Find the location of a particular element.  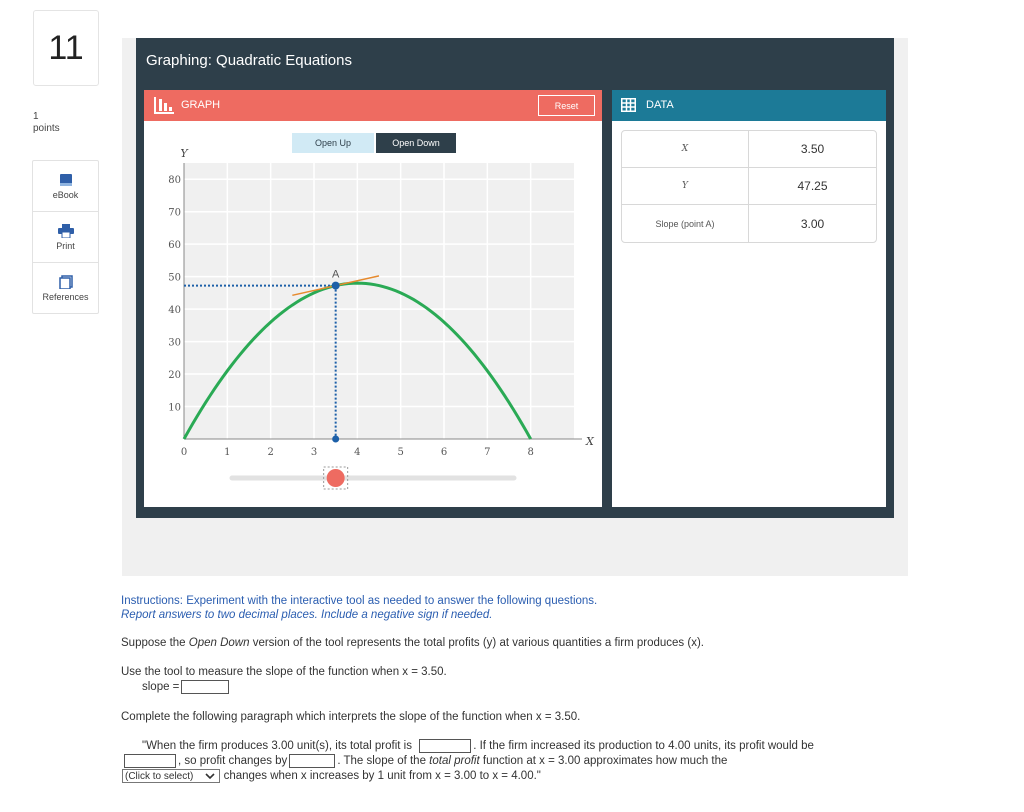

new-profit-input is located at coordinates (150, 761).